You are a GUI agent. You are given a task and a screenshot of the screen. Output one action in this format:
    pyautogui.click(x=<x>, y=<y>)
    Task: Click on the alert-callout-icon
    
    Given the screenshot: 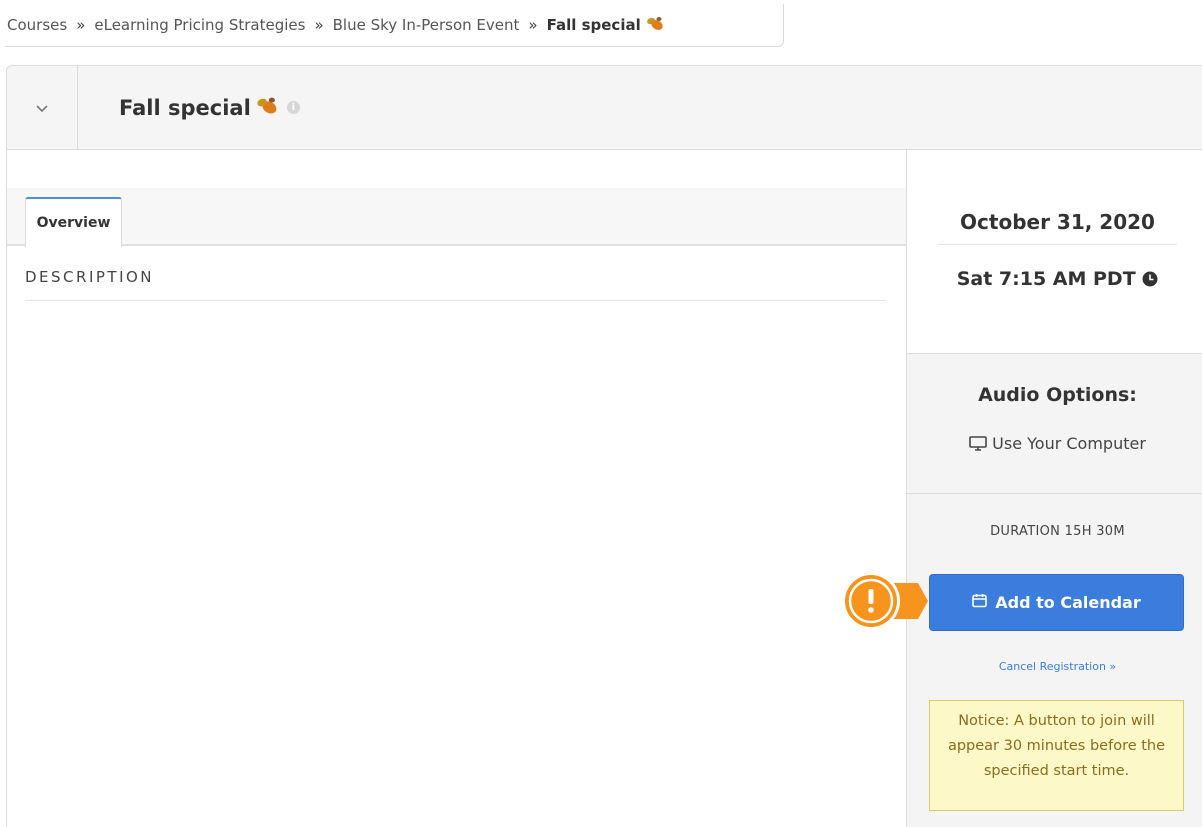 What is the action you would take?
    pyautogui.click(x=885, y=600)
    